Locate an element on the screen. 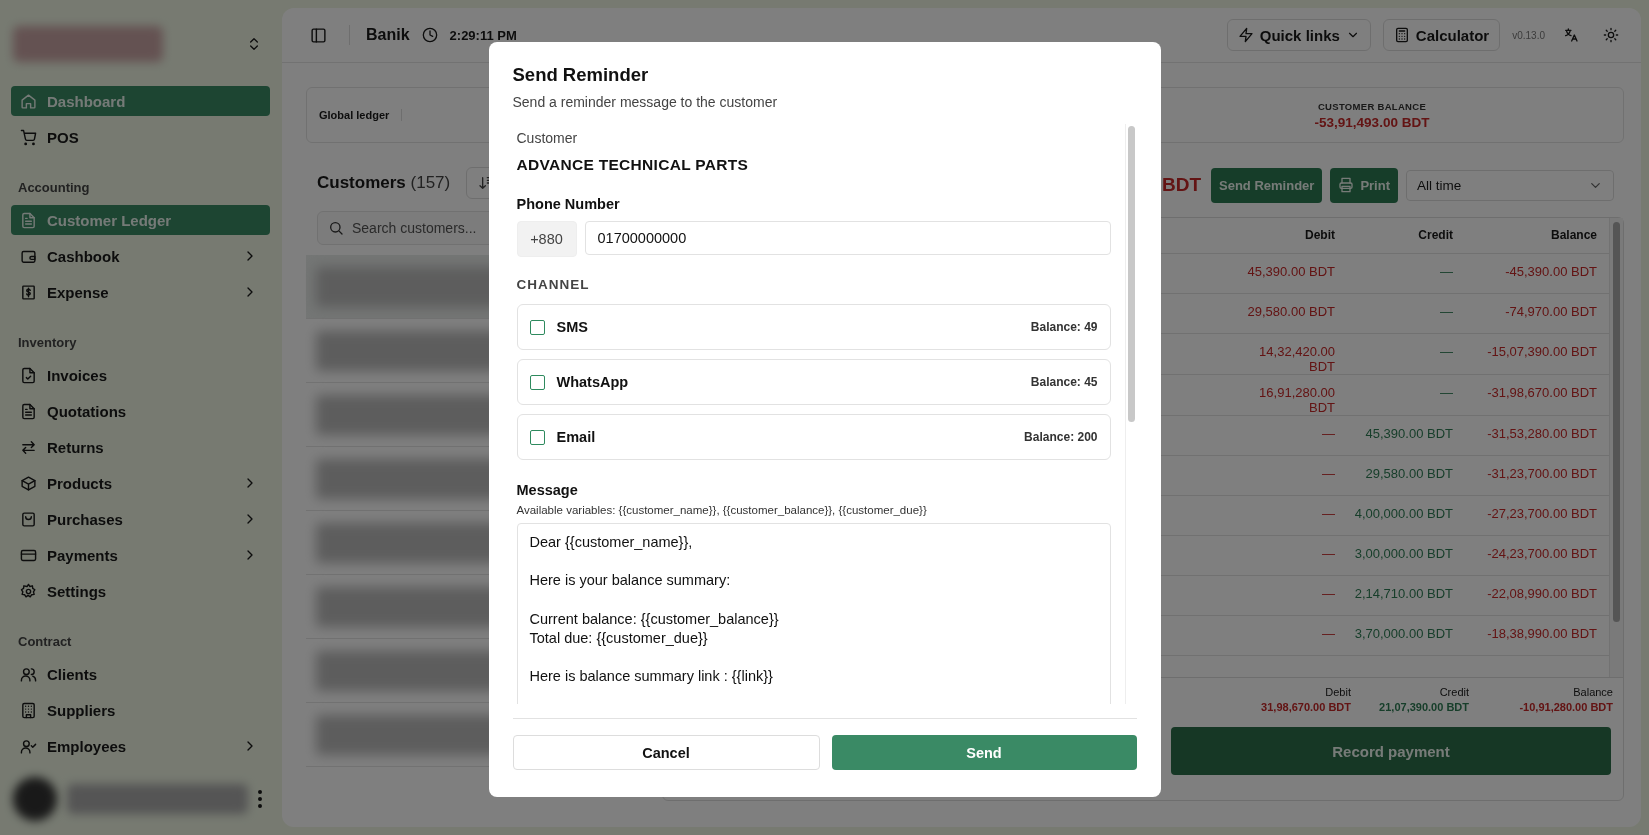 Image resolution: width=1649 pixels, height=835 pixels. table-cell: 14,32,420.00 BDT is located at coordinates (1291, 354).